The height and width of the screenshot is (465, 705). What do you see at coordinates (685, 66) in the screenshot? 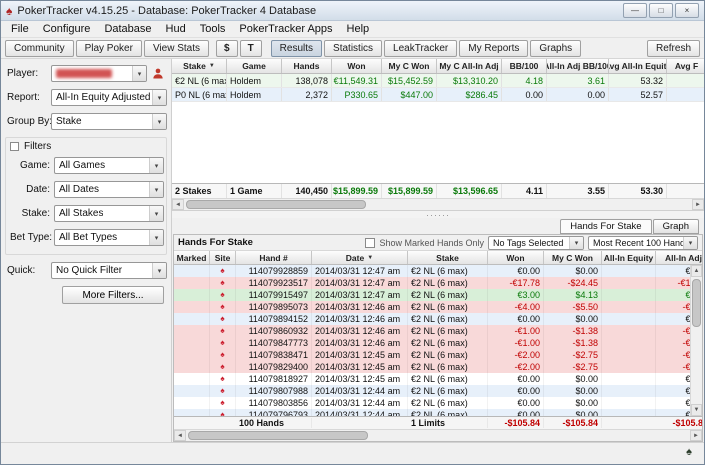
I see `results-column-avg-f: Avg F` at bounding box center [685, 66].